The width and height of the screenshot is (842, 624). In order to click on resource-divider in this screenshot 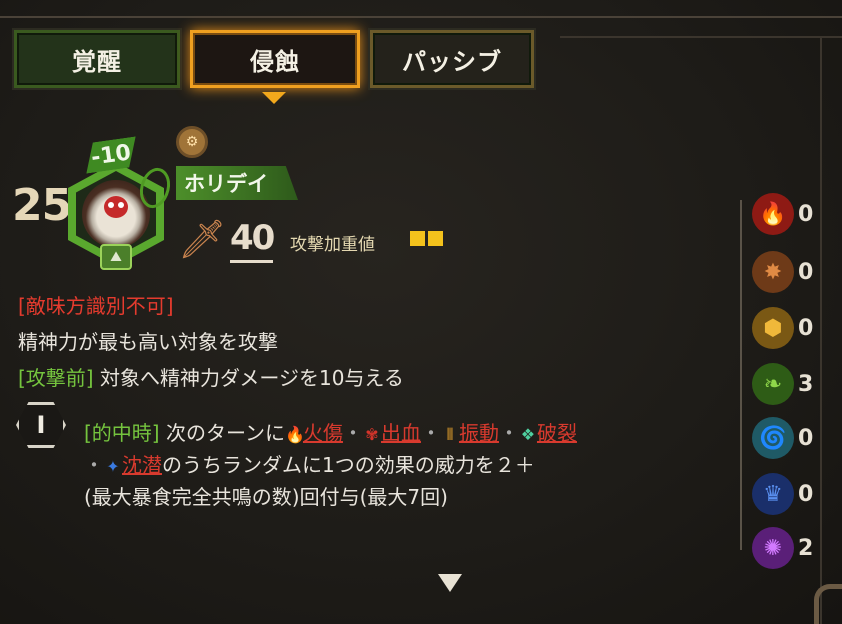, I will do `click(741, 375)`.